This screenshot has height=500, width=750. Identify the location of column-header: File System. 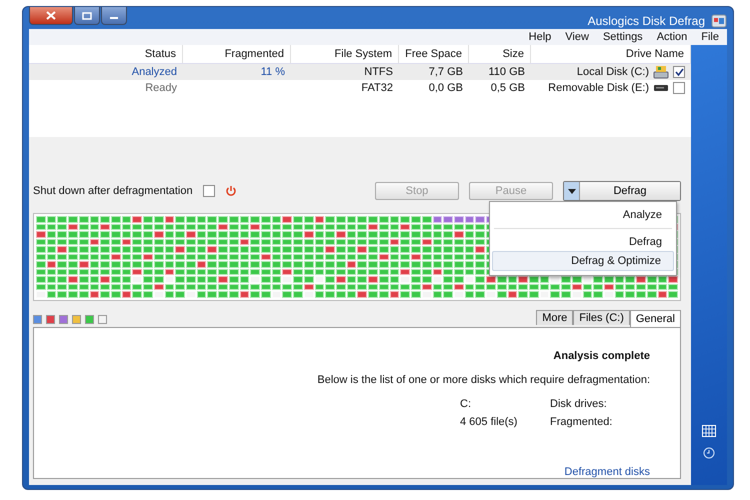
(345, 54).